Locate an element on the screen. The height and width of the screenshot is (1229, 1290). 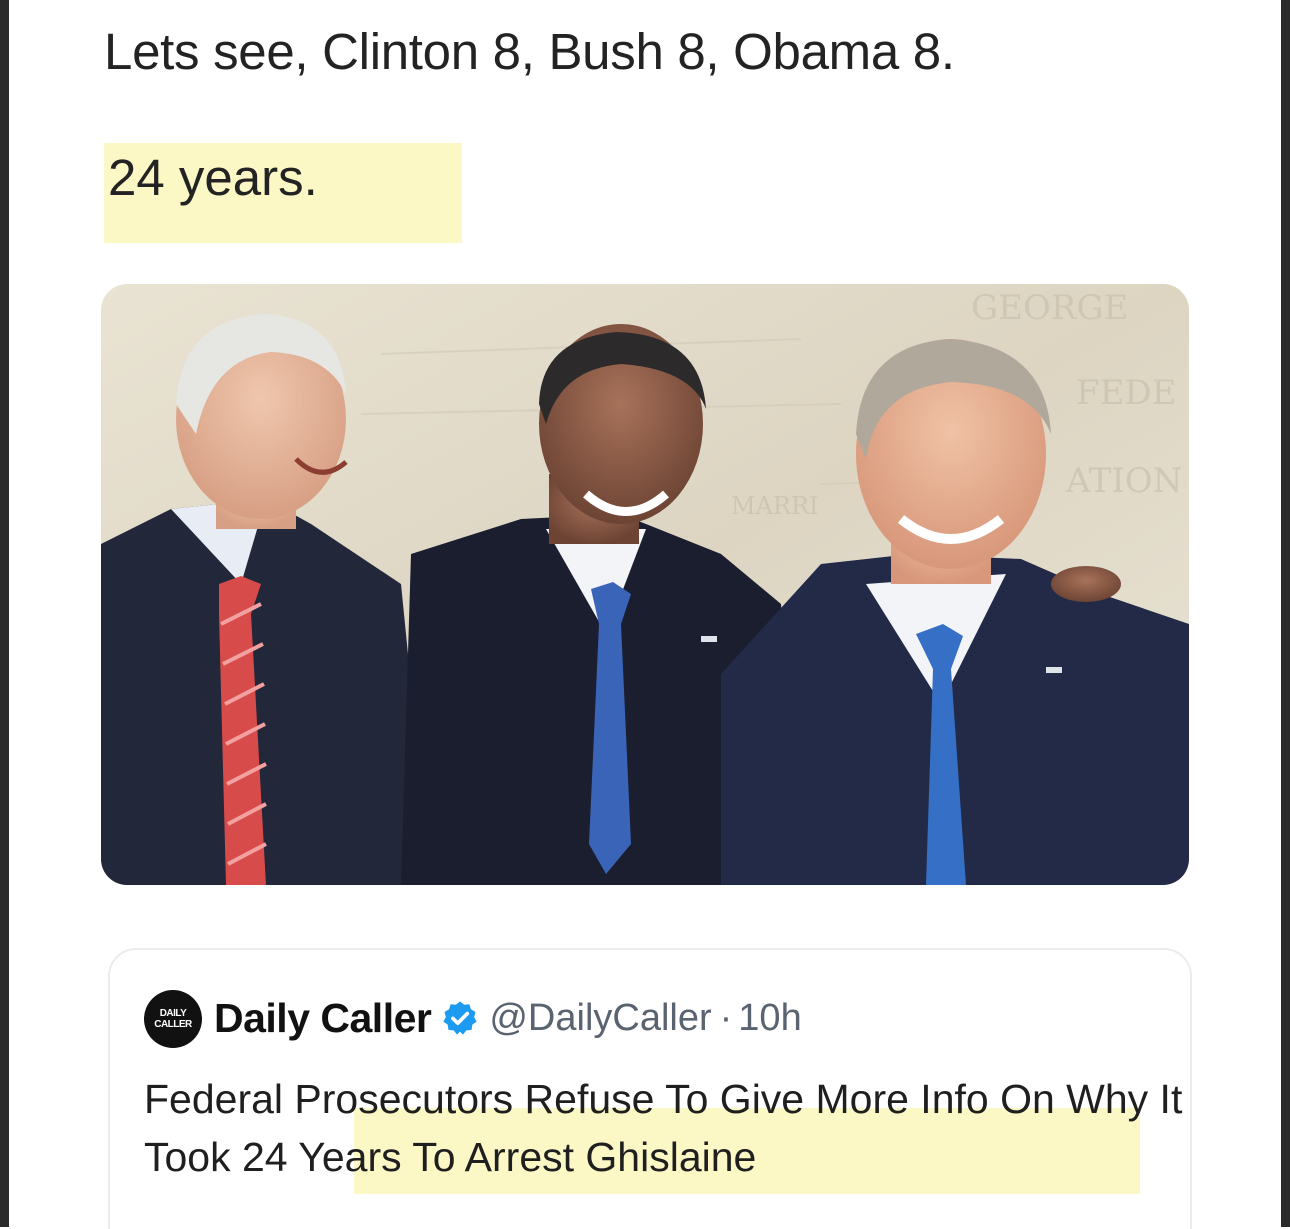
daily-caller-avatar: DAILY CALLER is located at coordinates (173, 1019).